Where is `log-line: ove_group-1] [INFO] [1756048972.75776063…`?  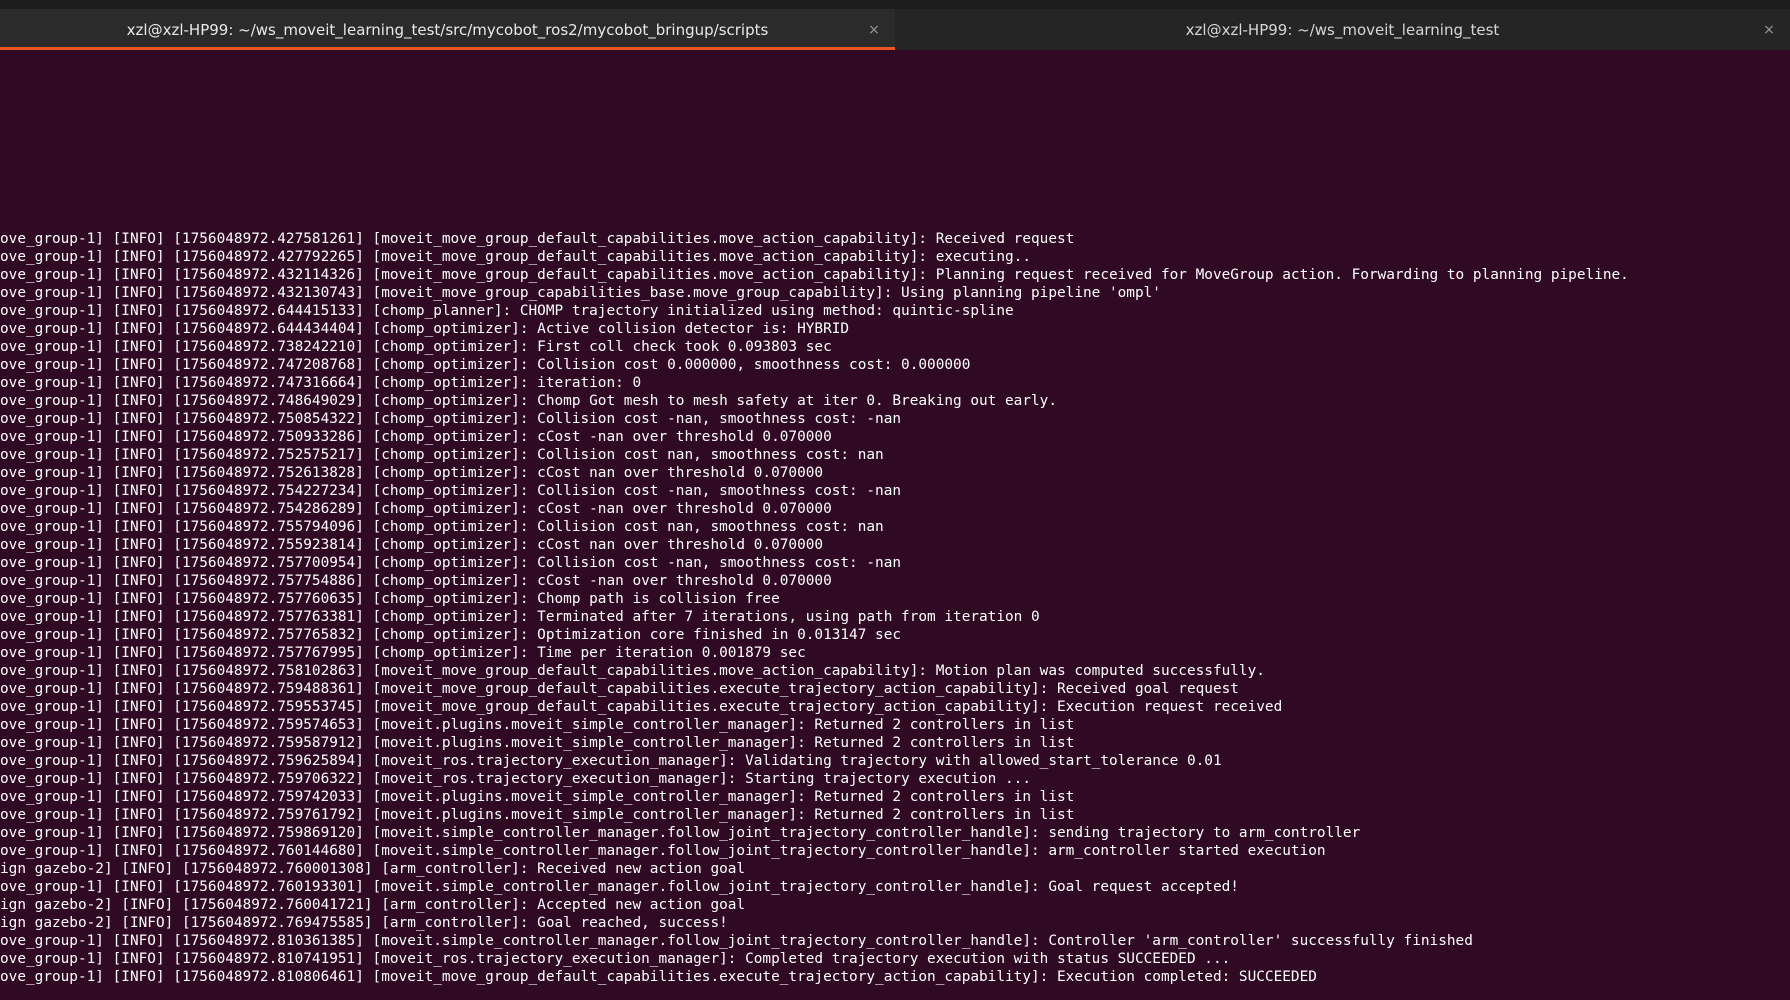 log-line: ove_group-1] [INFO] [1756048972.75776063… is located at coordinates (390, 599).